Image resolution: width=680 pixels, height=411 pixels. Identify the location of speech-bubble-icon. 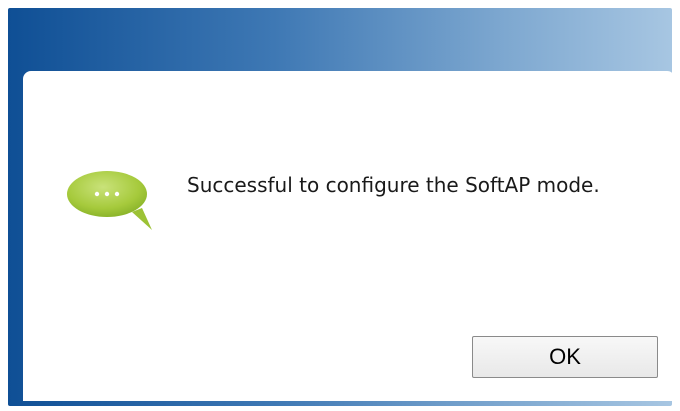
(110, 199).